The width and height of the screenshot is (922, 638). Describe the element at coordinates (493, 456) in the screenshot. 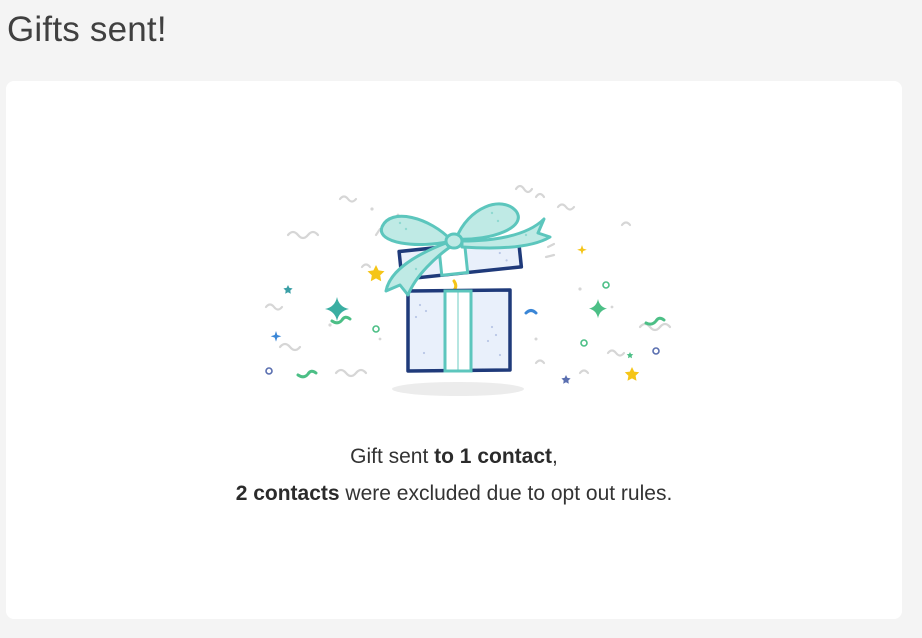

I see `sent-count-text: to 1 contact` at that location.